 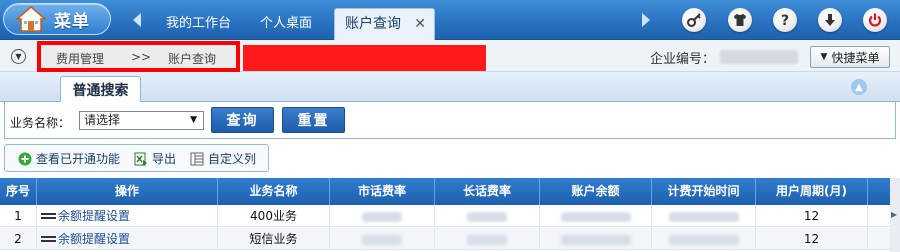 I want to click on tabs-scroll-left-icon, so click(x=137, y=20).